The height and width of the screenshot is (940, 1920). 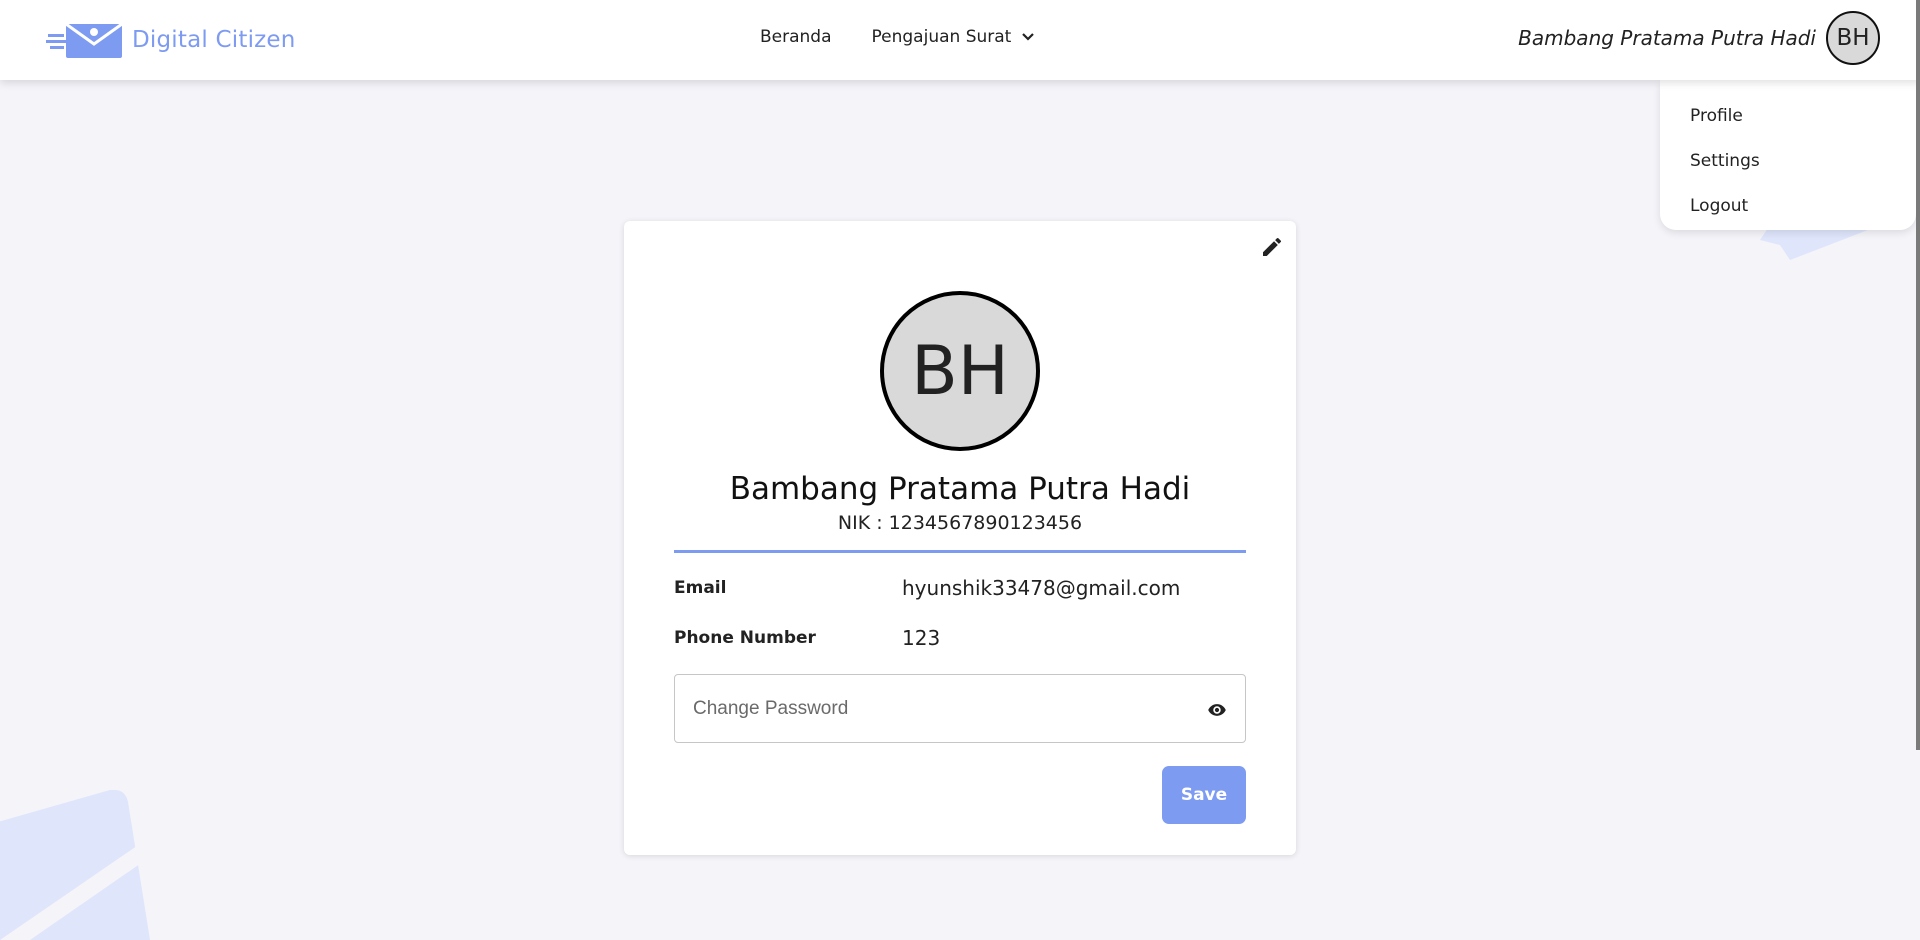 I want to click on main-nav: Beranda Pengajuan Surat, so click(x=897, y=37).